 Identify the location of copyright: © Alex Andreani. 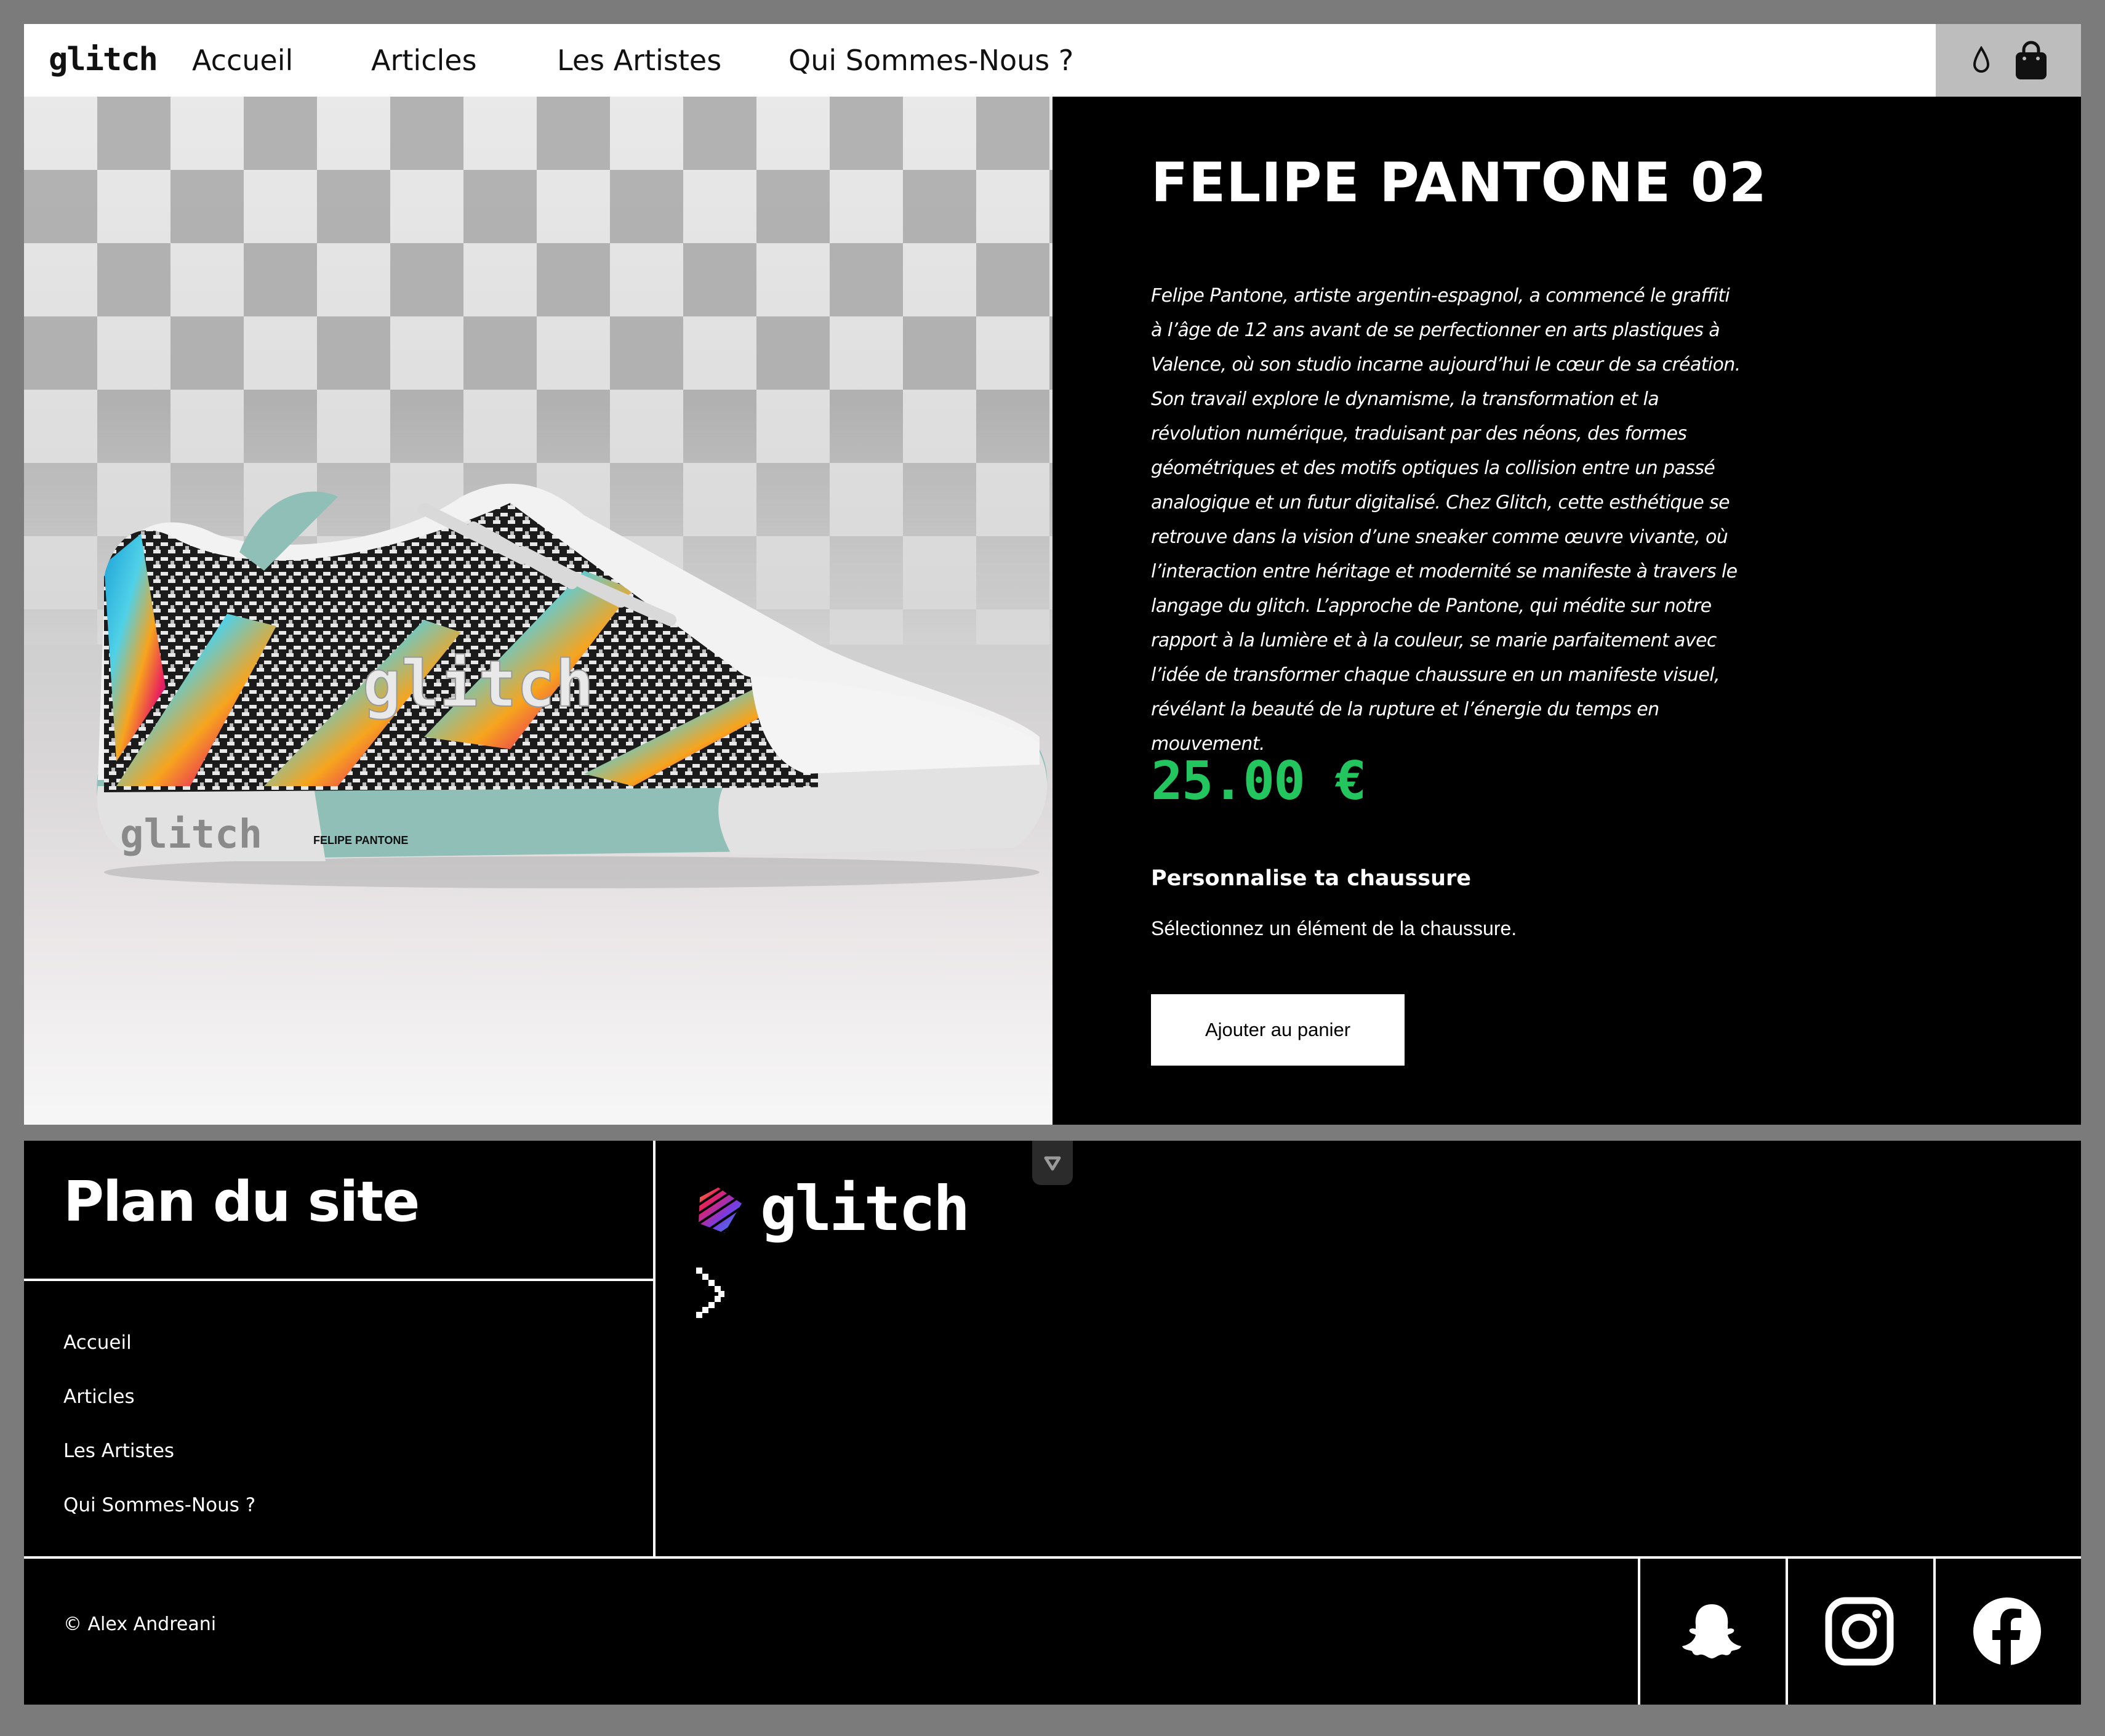
(140, 1624).